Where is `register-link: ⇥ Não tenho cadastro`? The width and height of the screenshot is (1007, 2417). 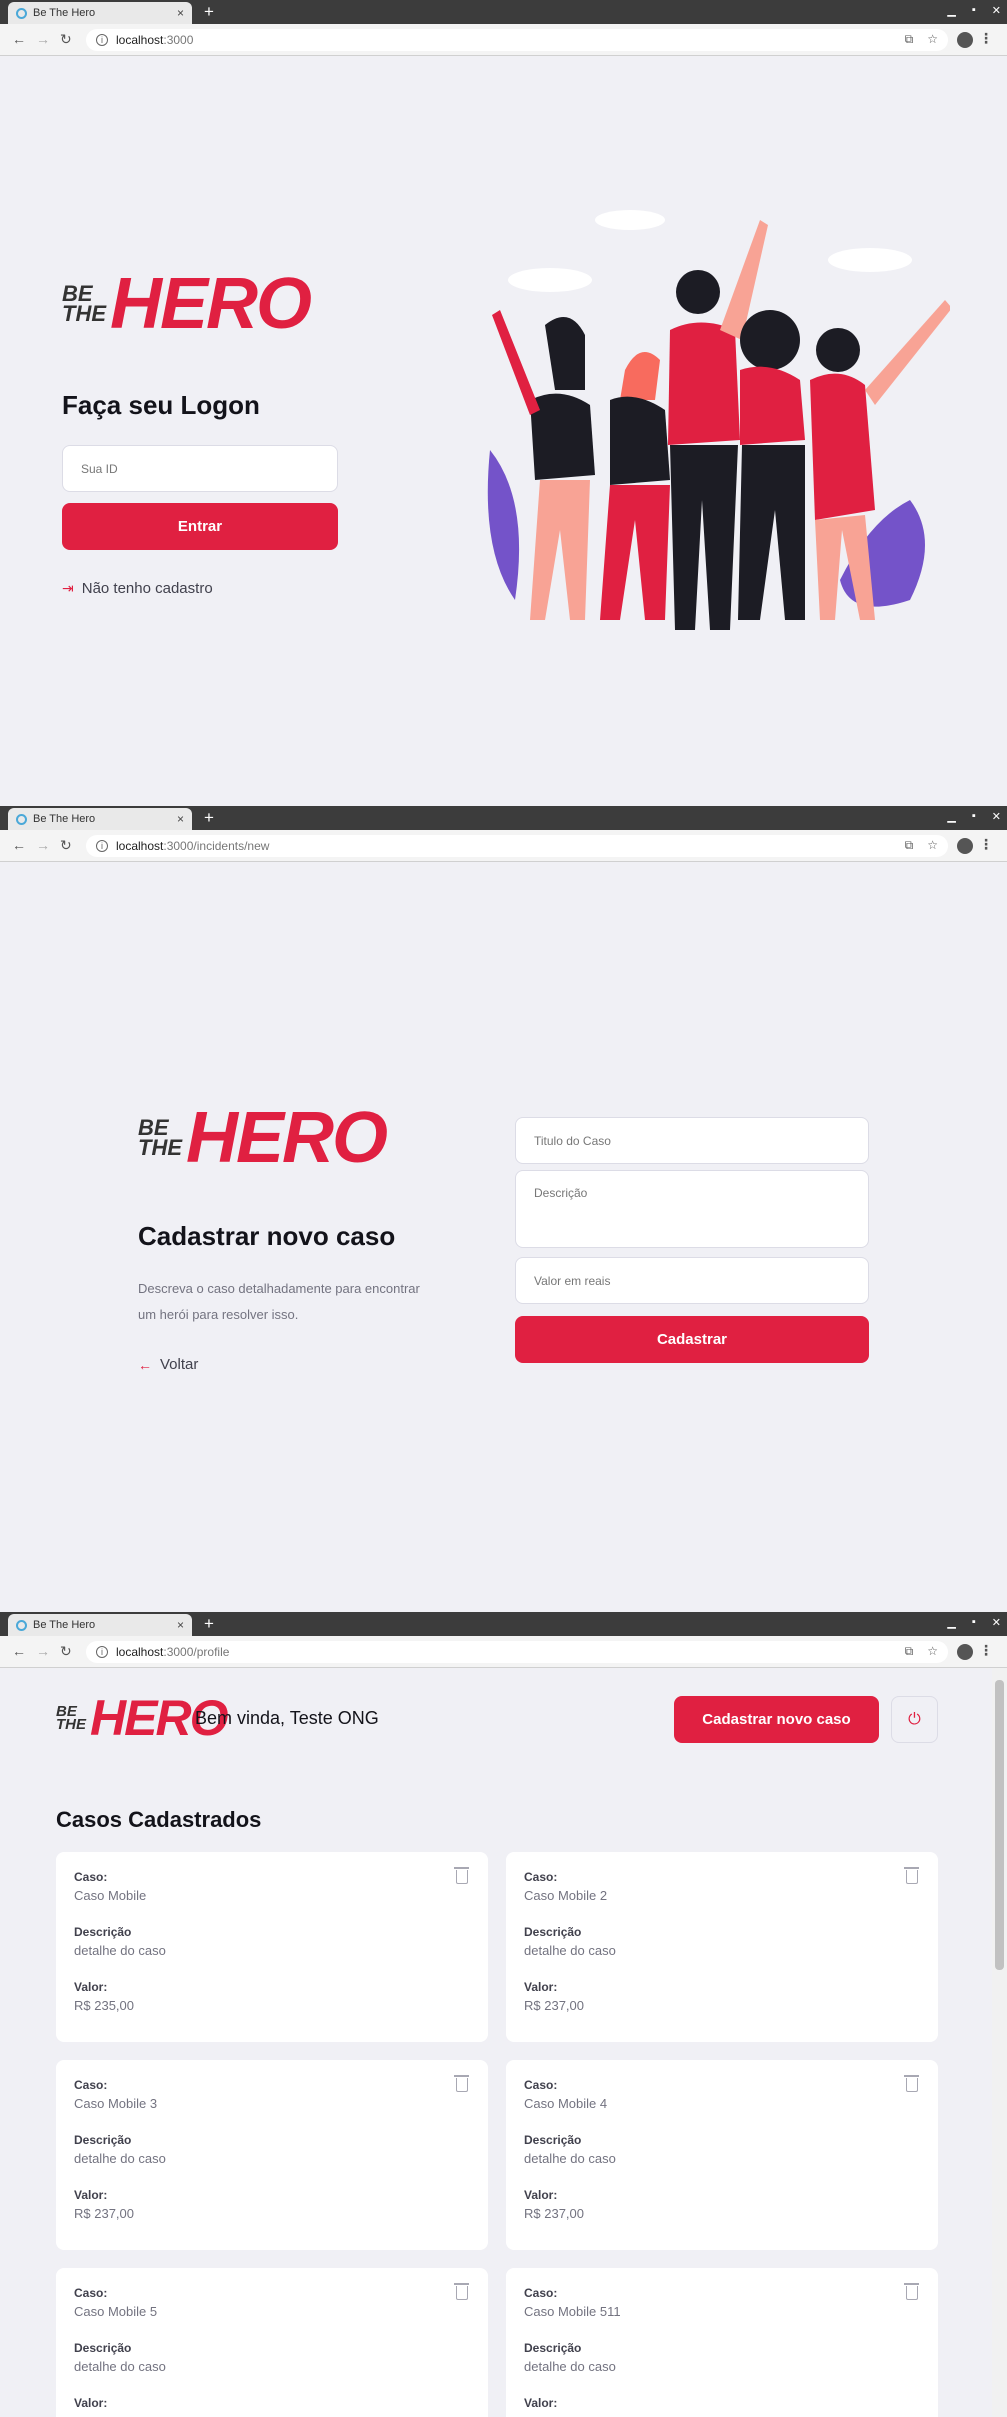
register-link: ⇥ Não tenho cadastro is located at coordinates (137, 588).